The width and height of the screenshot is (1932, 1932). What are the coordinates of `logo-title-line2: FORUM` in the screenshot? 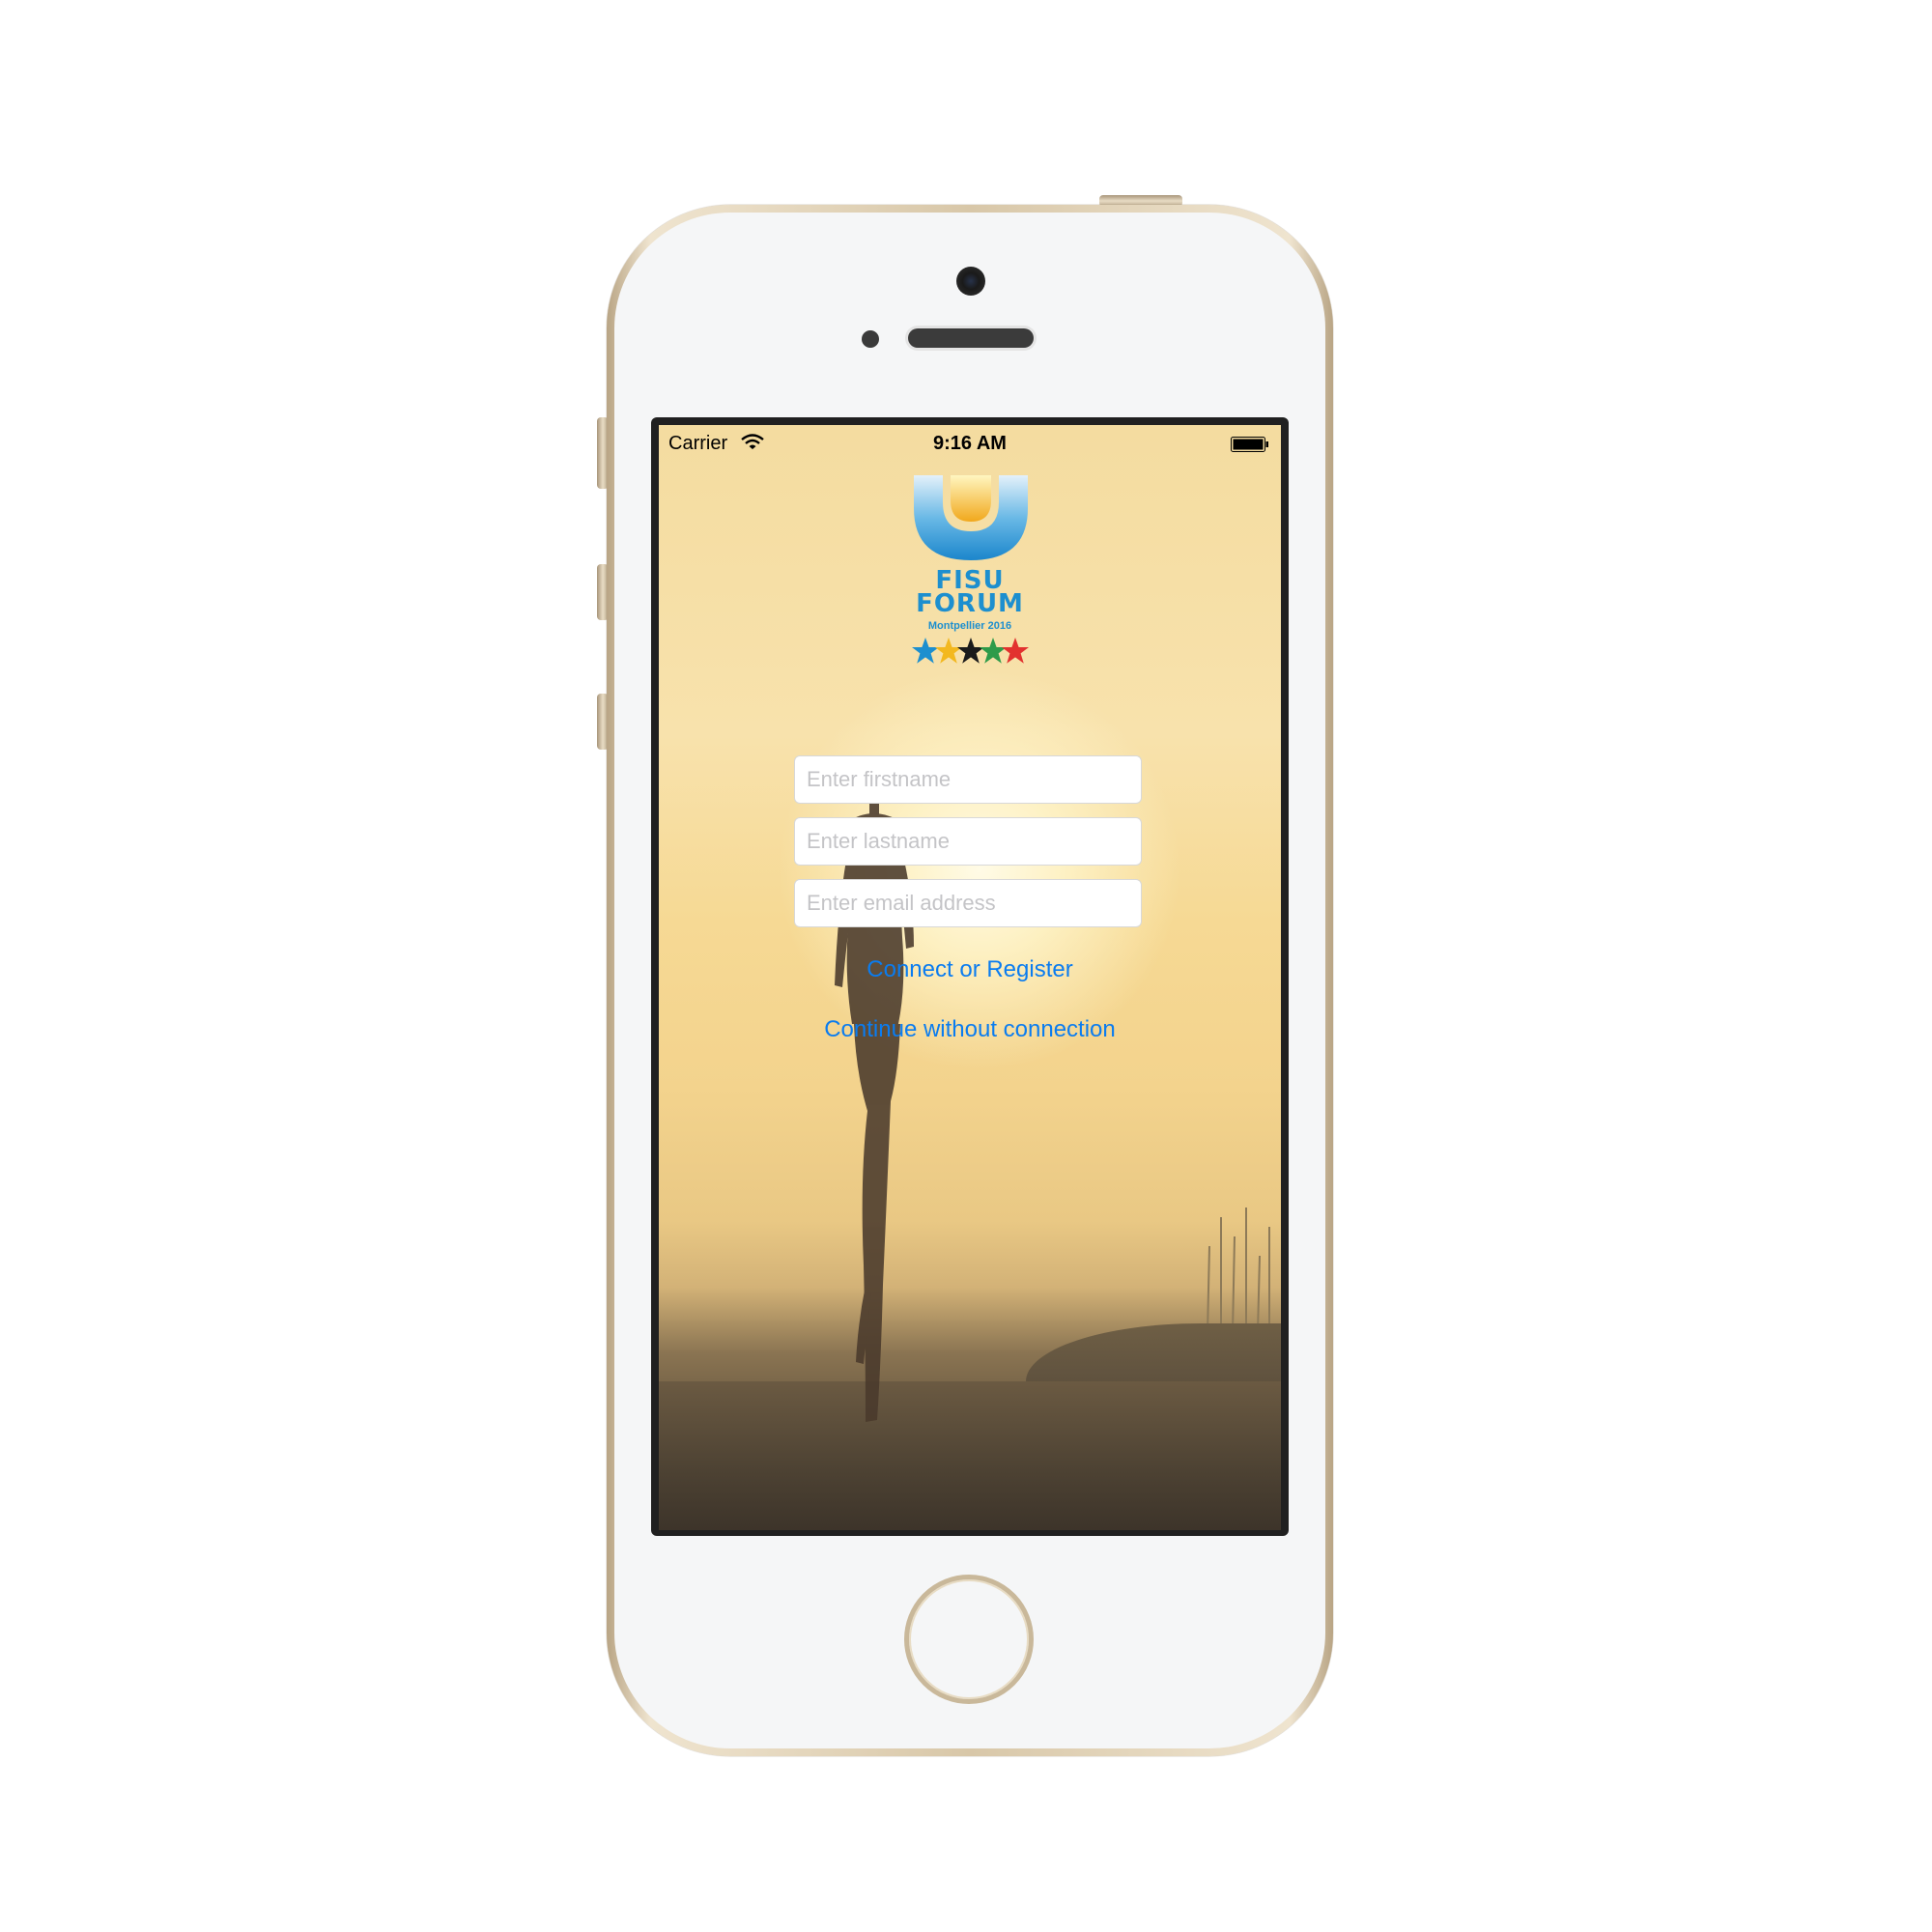 It's located at (970, 603).